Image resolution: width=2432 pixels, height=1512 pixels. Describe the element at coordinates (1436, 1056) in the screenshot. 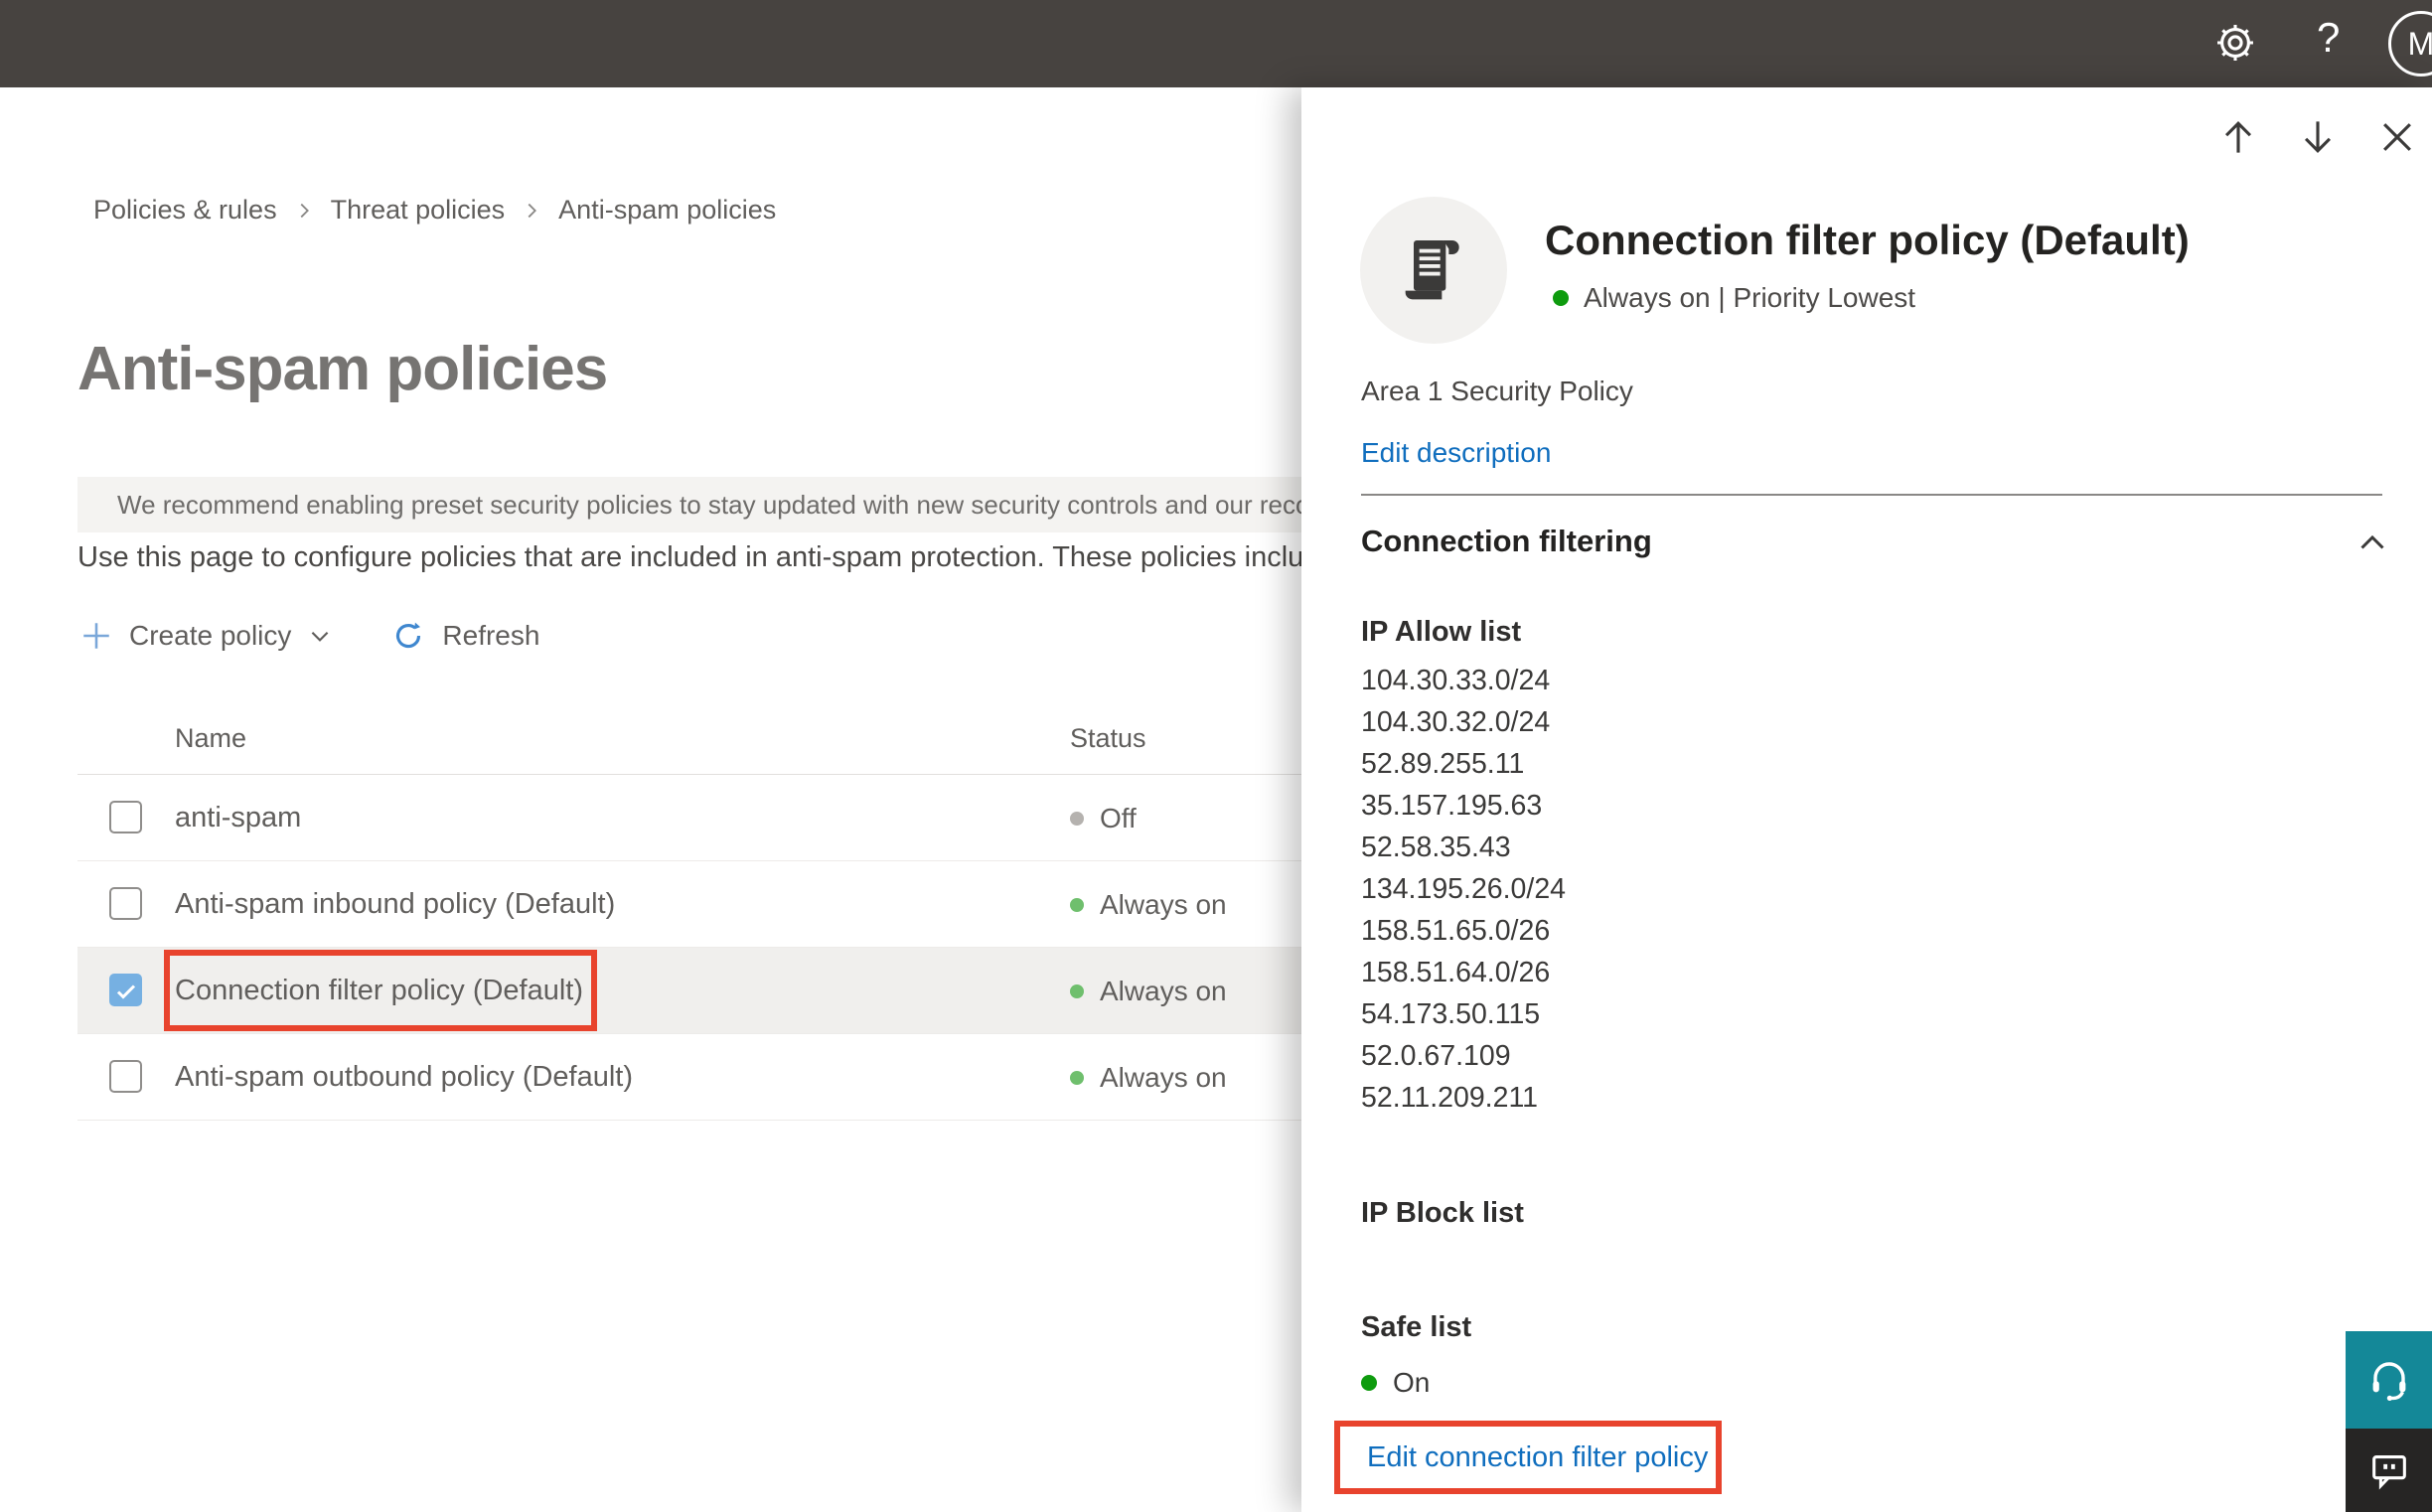

I see `ip-allow-entry: 52.0.67.109` at that location.